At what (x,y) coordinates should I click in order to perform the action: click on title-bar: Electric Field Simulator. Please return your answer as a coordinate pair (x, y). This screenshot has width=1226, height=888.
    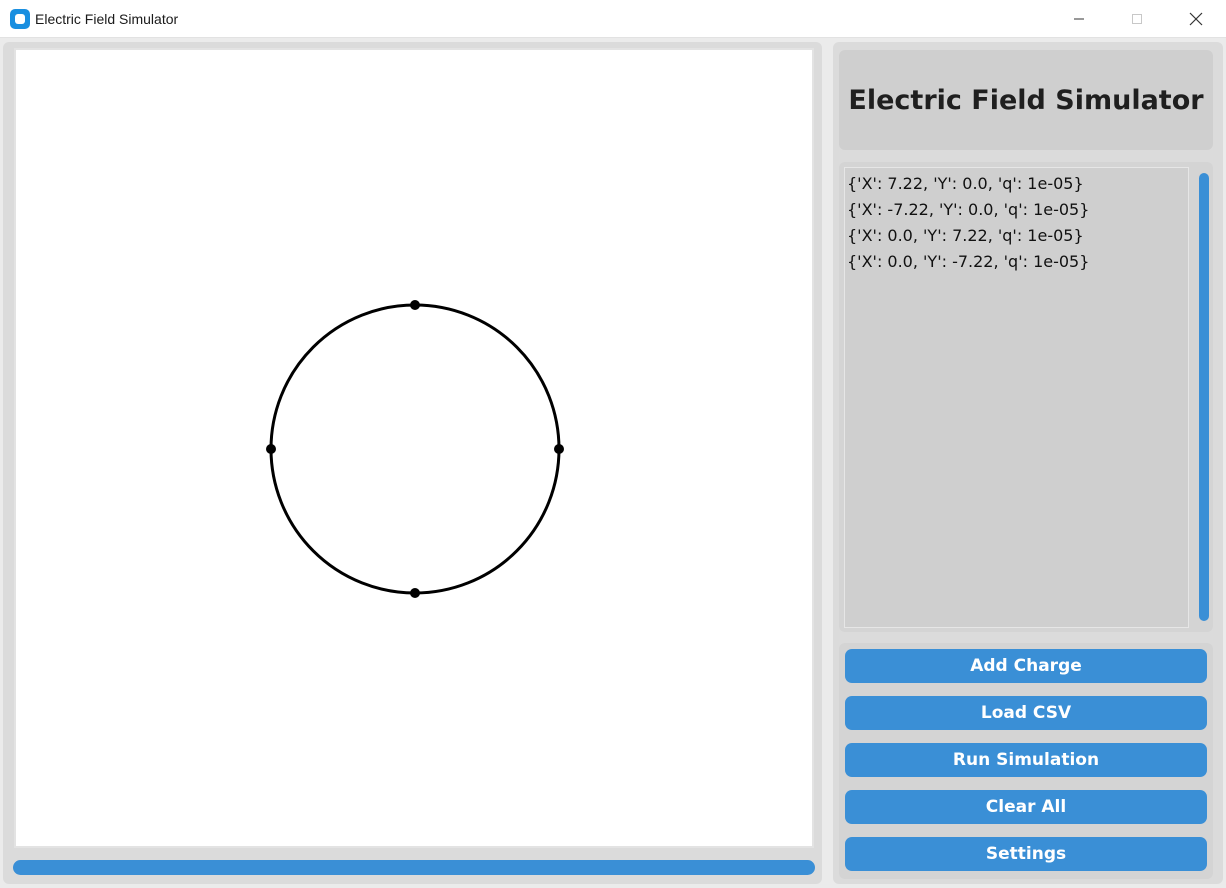
    Looking at the image, I should click on (613, 19).